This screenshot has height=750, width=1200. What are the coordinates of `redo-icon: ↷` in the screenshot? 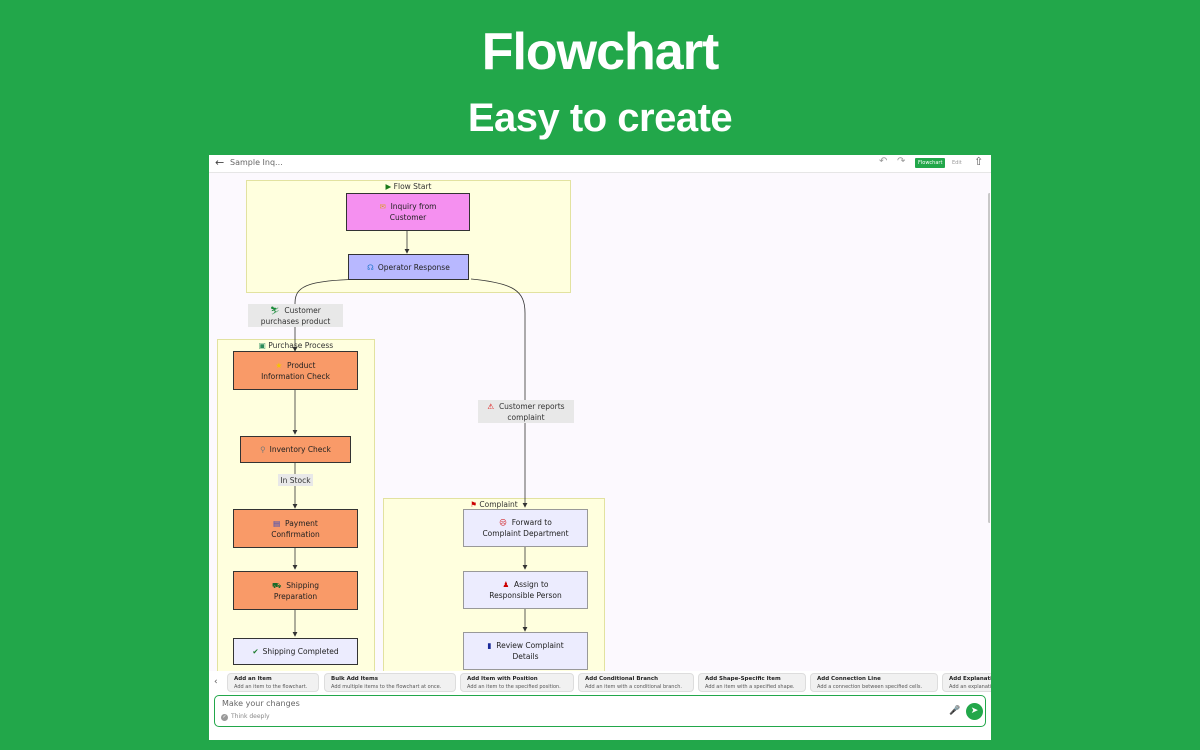 It's located at (901, 161).